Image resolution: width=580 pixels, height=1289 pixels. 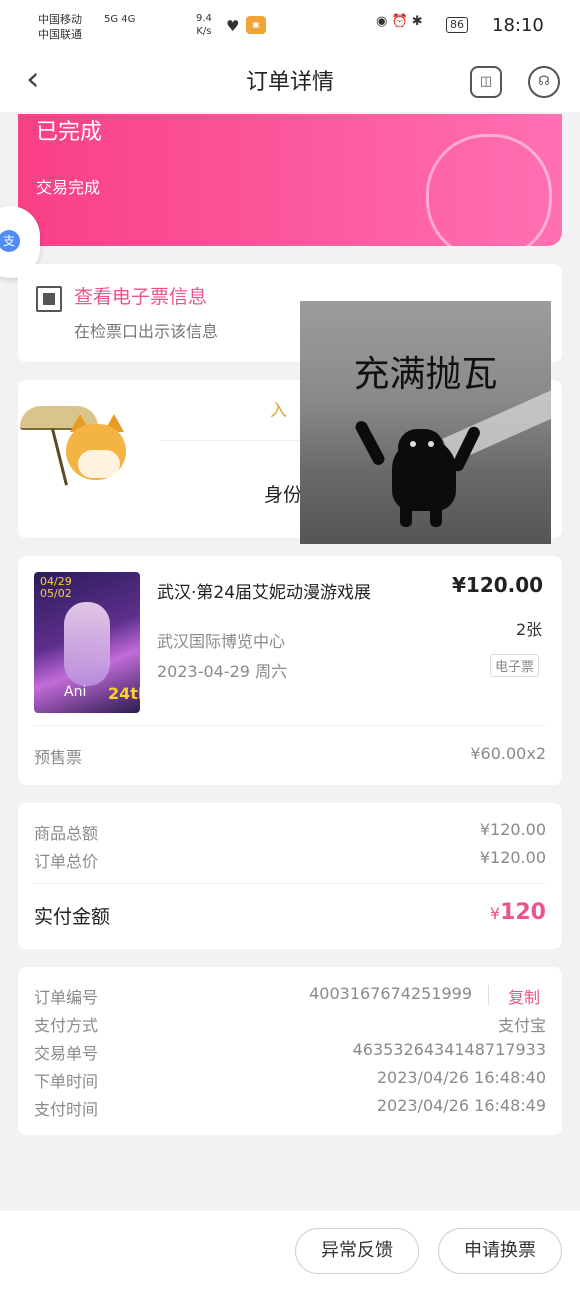 What do you see at coordinates (508, 753) in the screenshot?
I see `ticket-unit-price: ¥60.00x2` at bounding box center [508, 753].